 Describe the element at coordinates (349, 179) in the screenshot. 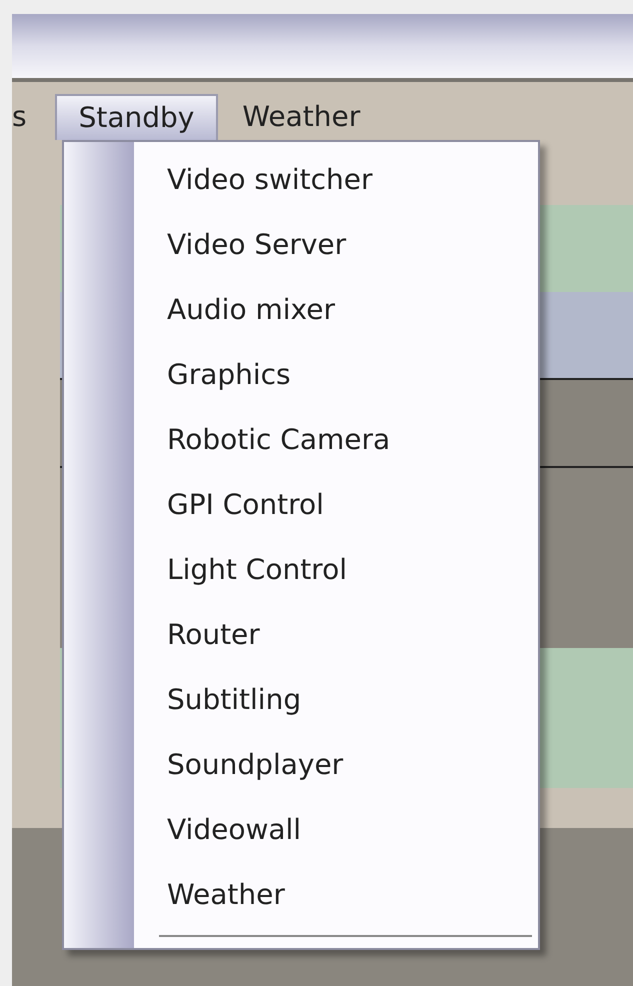

I see `dropdown-item: Video switcher` at that location.